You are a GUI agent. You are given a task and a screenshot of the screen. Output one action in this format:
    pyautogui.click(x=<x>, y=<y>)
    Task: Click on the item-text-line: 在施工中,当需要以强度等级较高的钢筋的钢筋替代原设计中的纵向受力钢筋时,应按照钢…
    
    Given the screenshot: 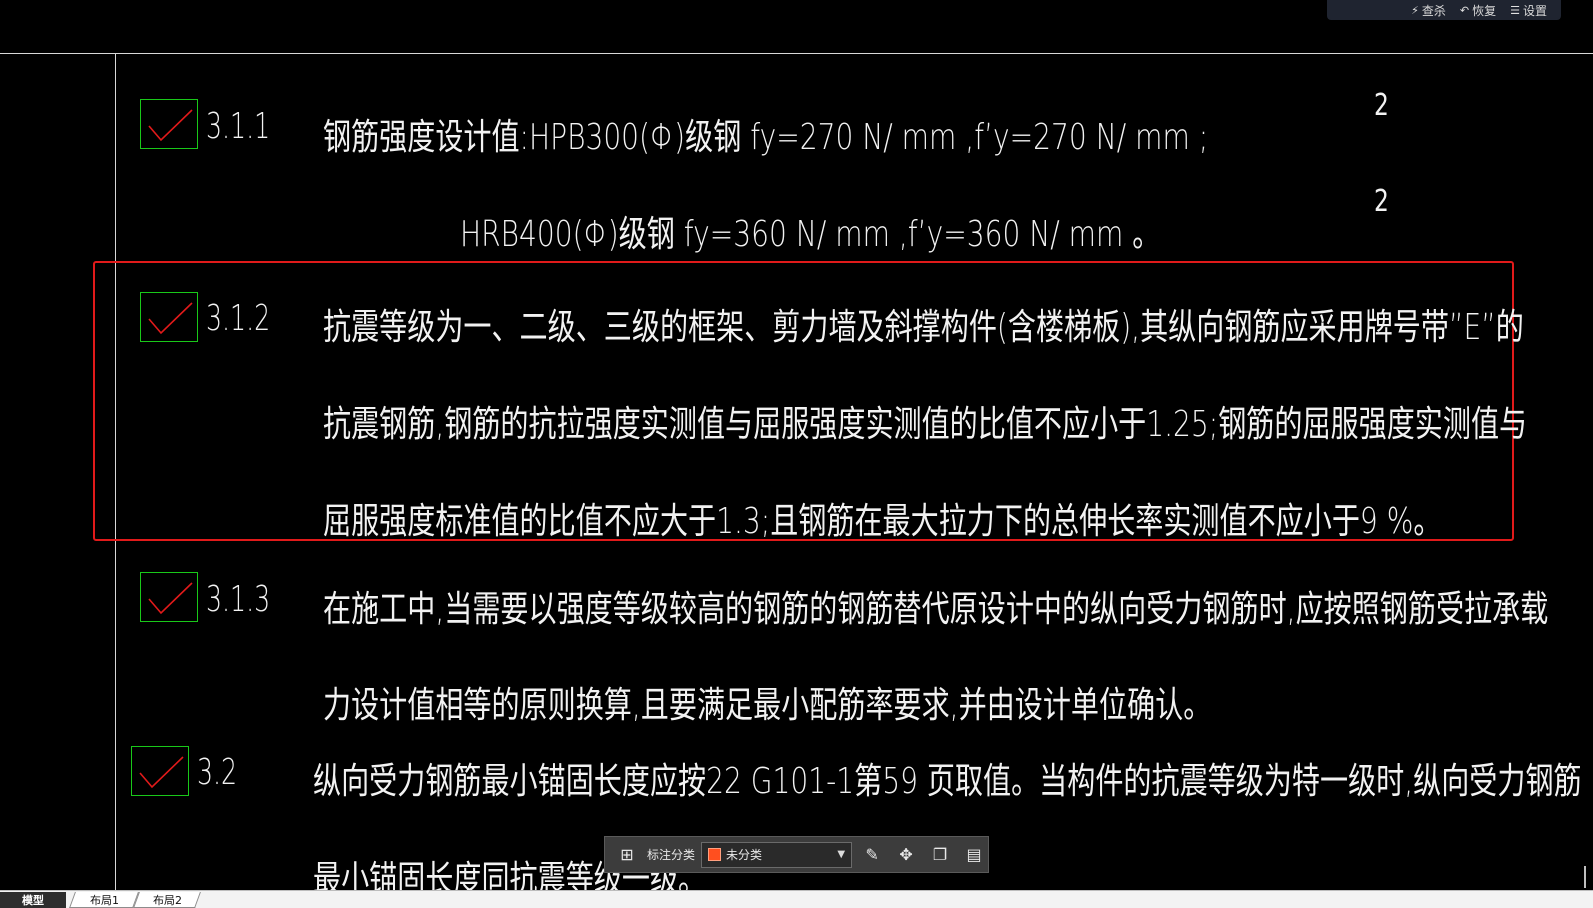 What is the action you would take?
    pyautogui.click(x=936, y=609)
    